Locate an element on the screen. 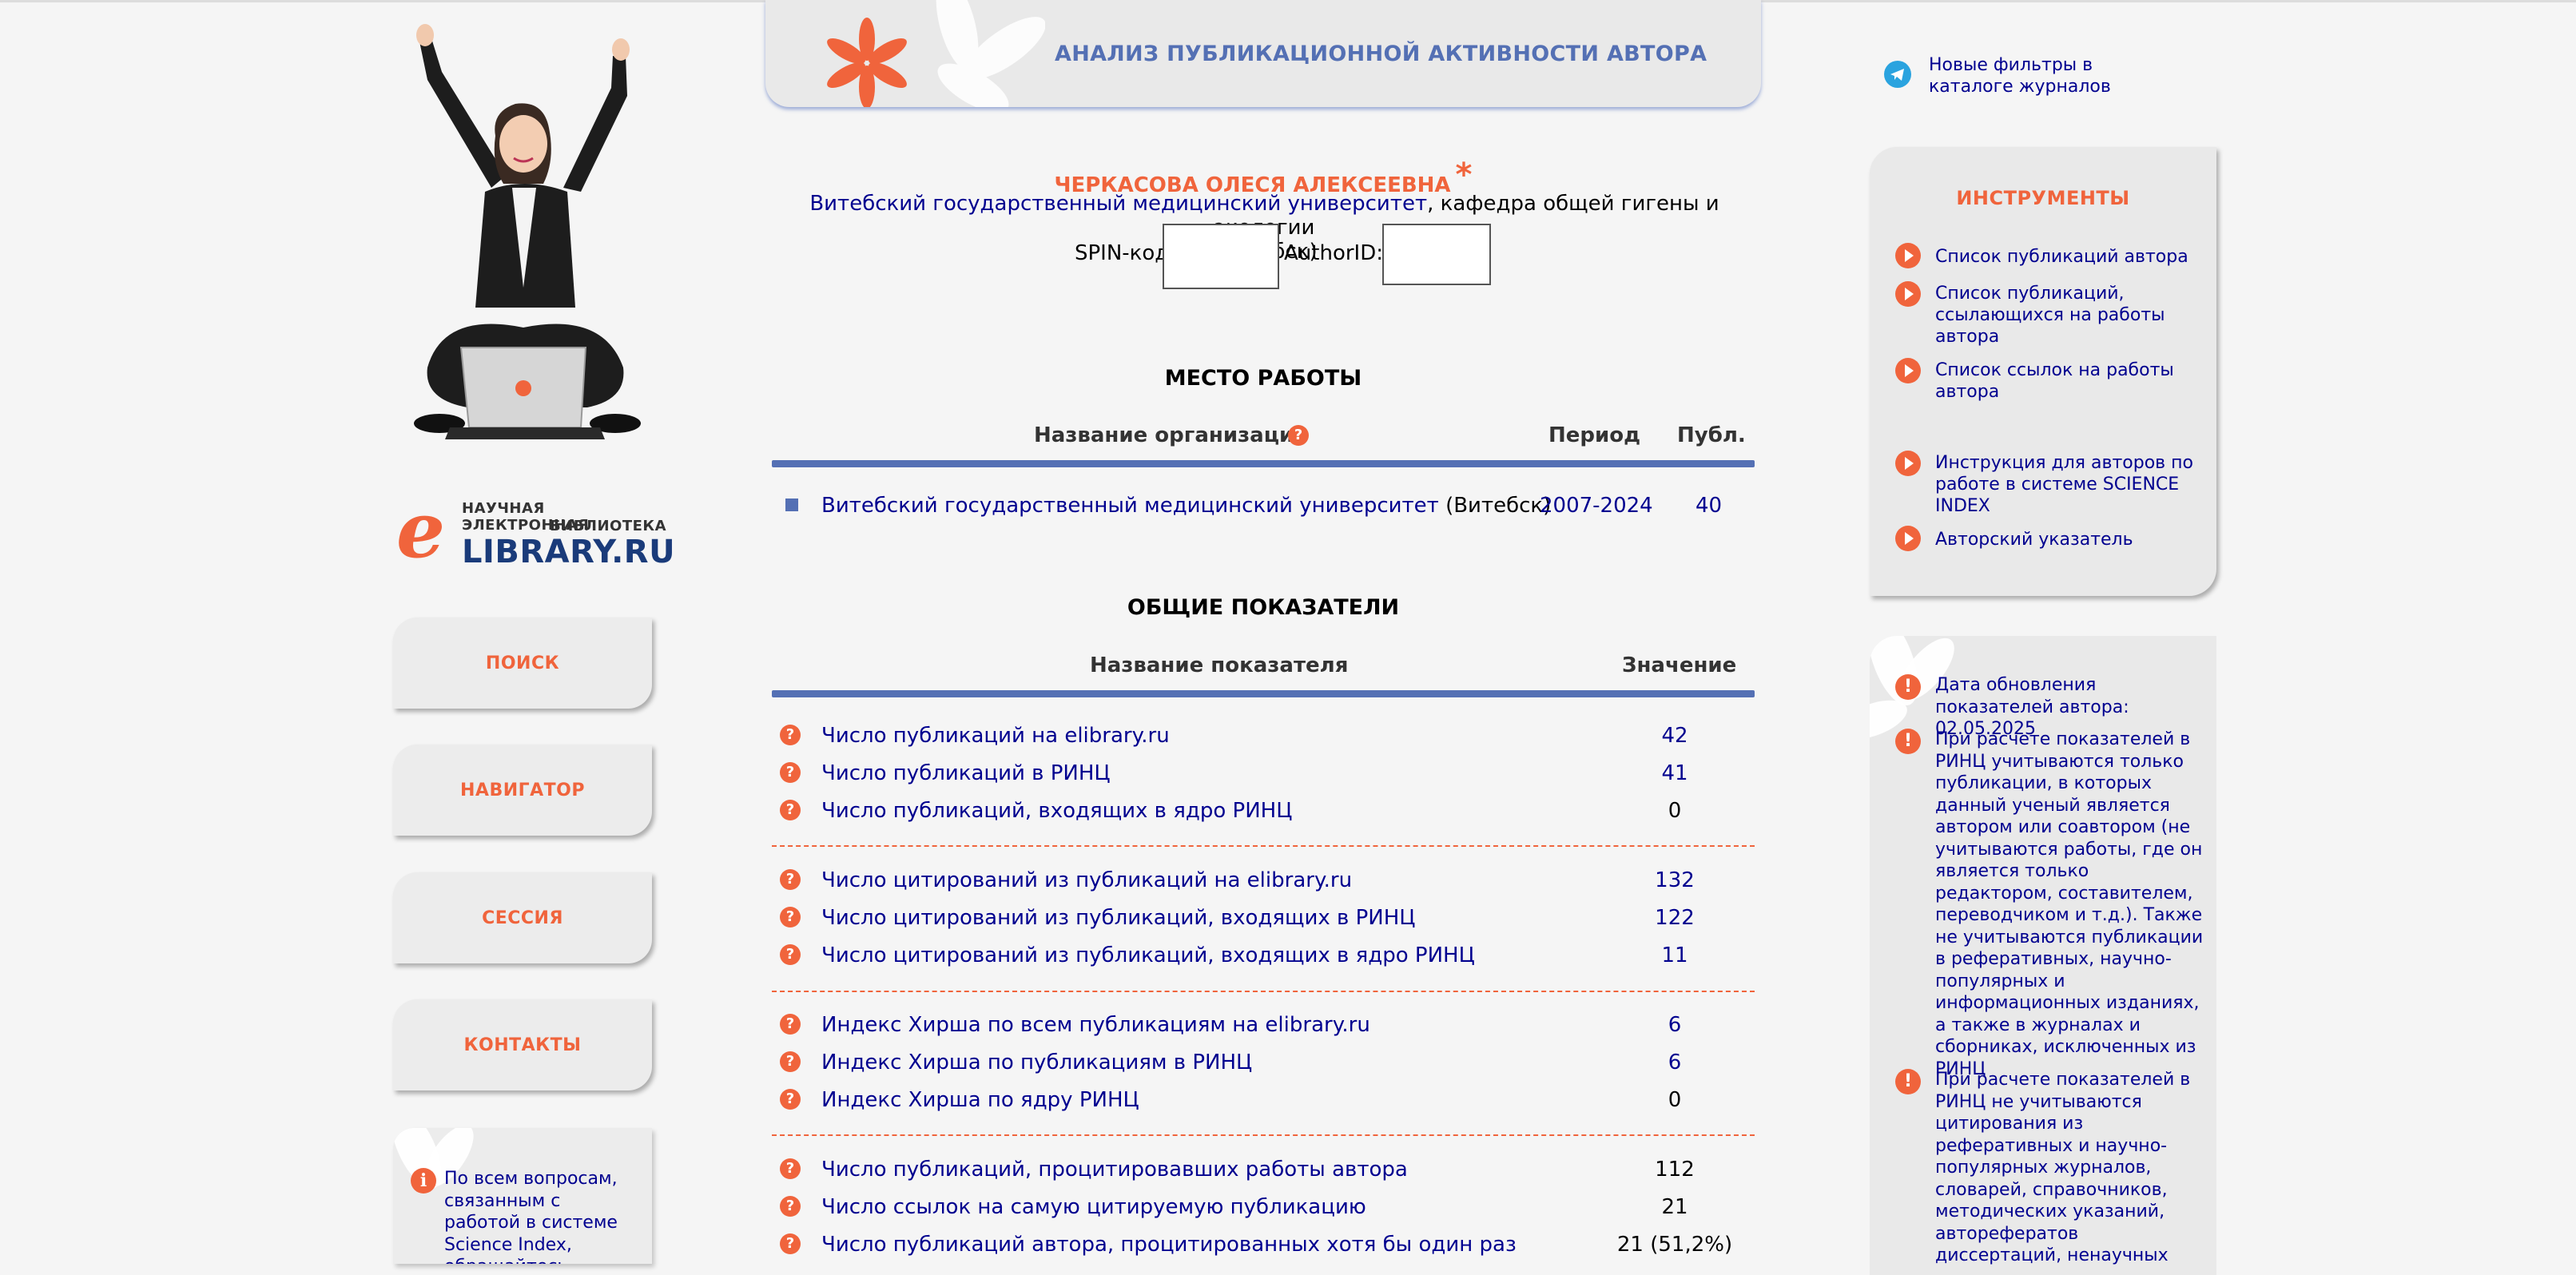 Image resolution: width=2576 pixels, height=1275 pixels. workplace-row-pub: 40 is located at coordinates (1708, 506).